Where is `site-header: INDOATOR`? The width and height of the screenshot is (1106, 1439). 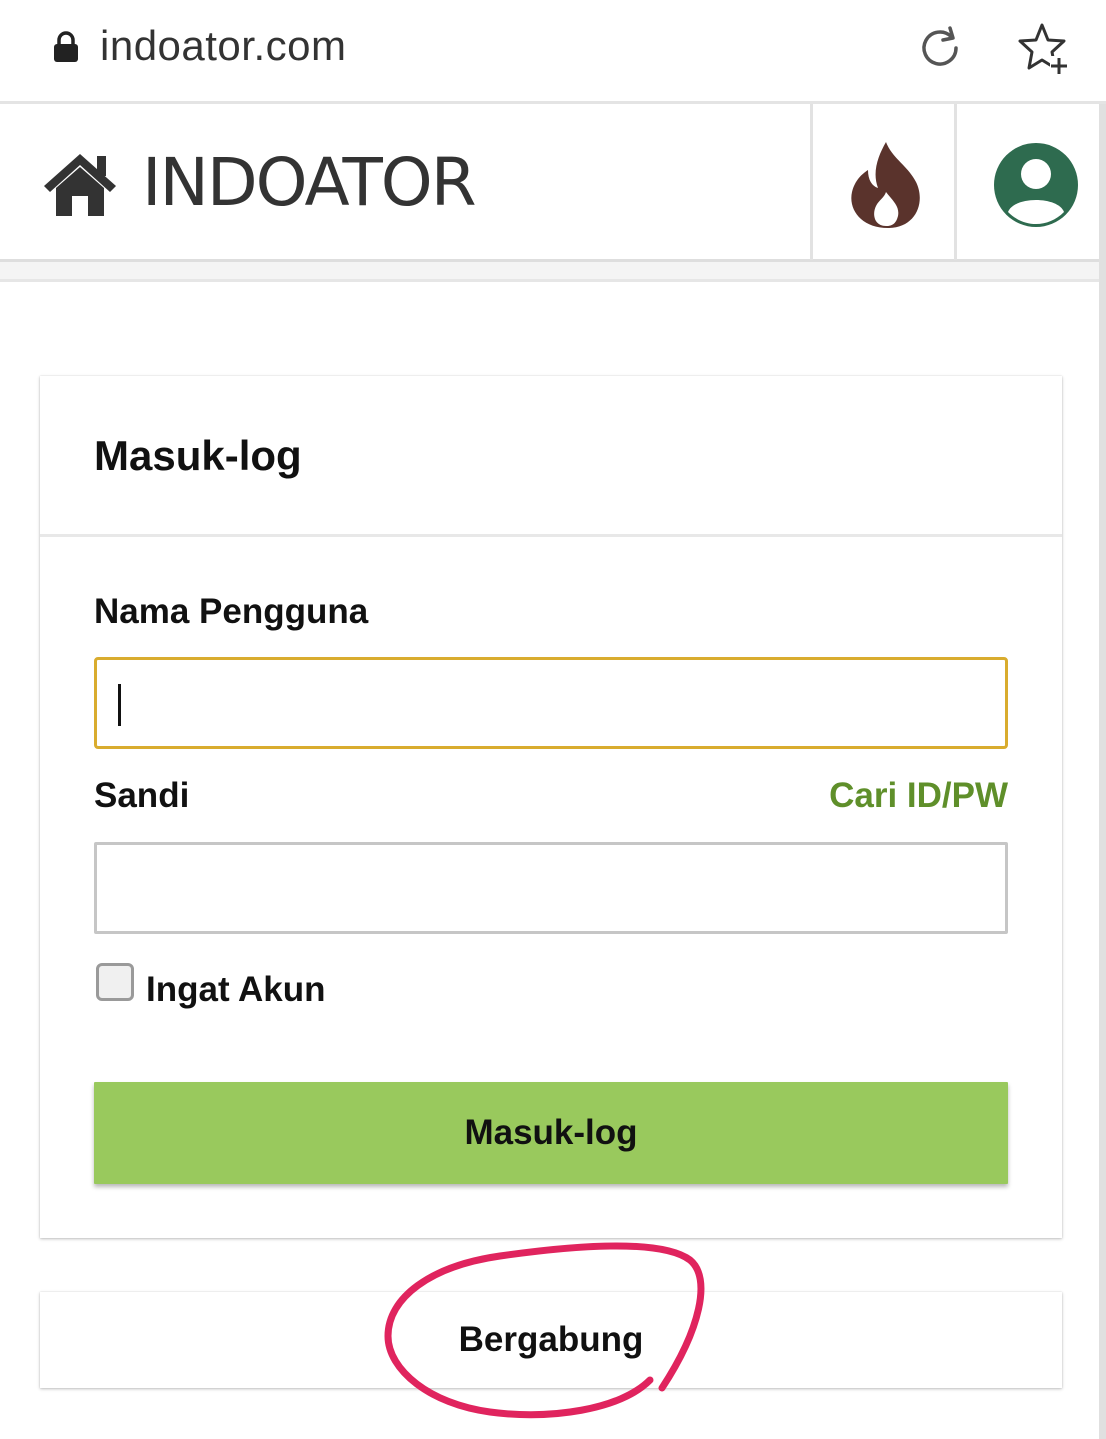
site-header: INDOATOR is located at coordinates (553, 183).